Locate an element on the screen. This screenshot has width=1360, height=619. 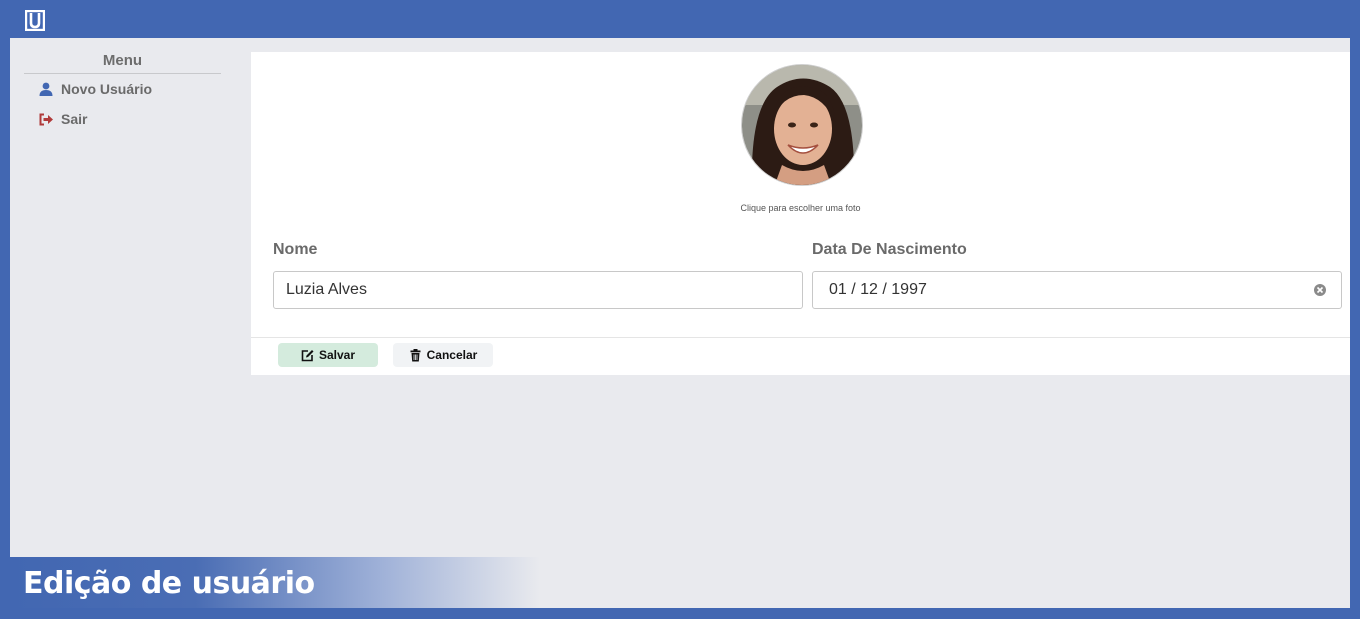
trash-icon is located at coordinates (415, 354).